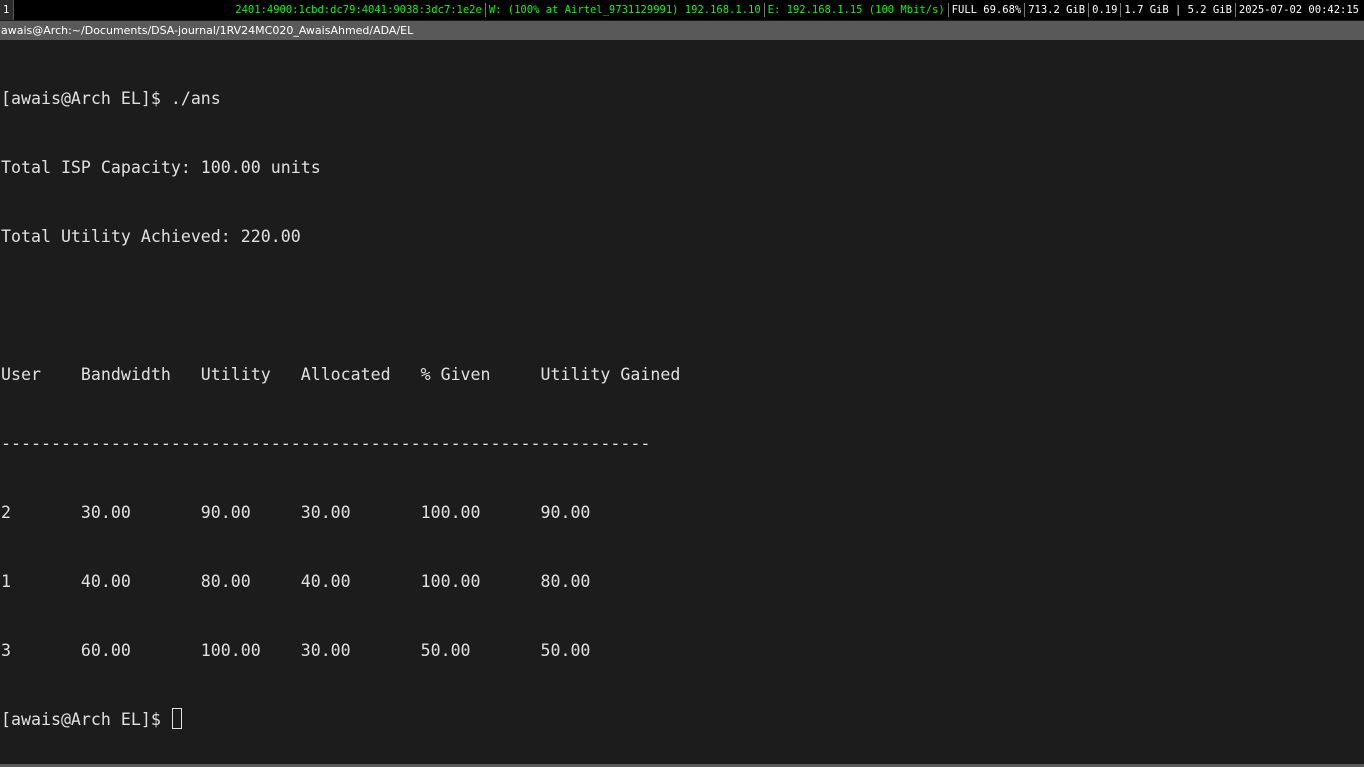  What do you see at coordinates (296, 512) in the screenshot?
I see `table-row: 2 30.00 90.00 30.00 100.00 90.00` at bounding box center [296, 512].